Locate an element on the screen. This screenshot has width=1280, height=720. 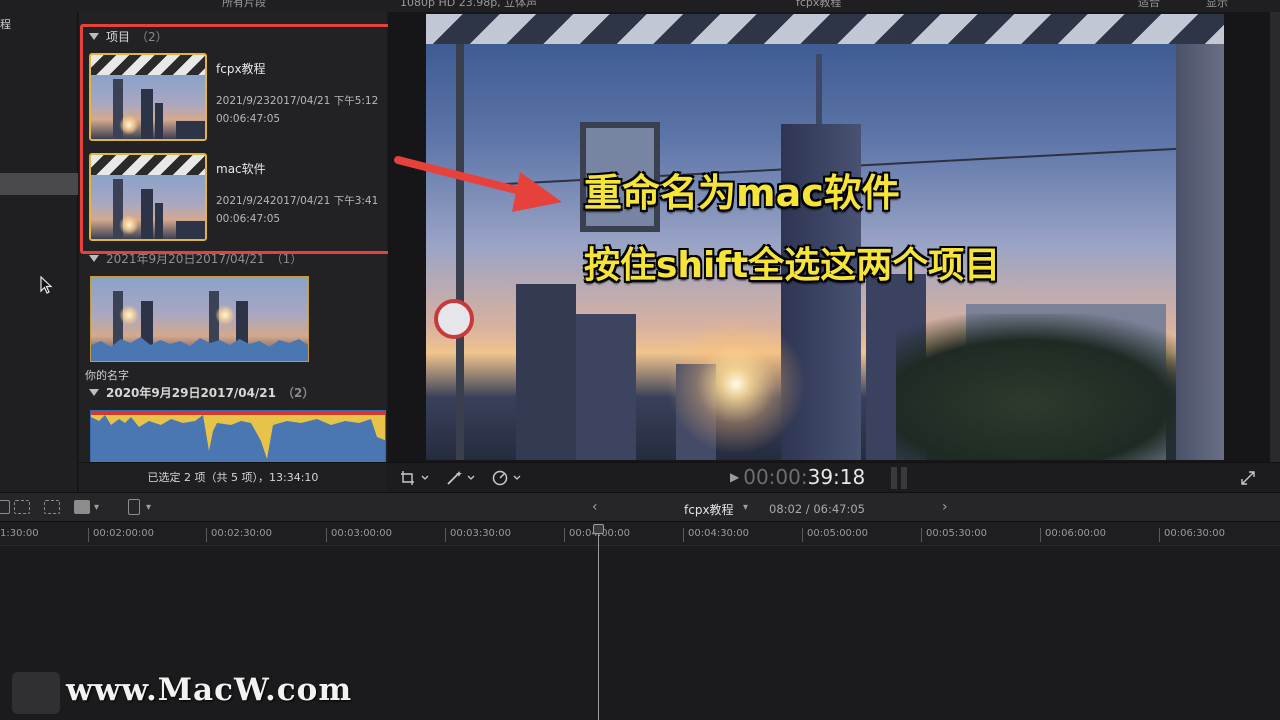
selection-status: 已选定 2 项（共 5 项），13:34:10 is located at coordinates (233, 477).